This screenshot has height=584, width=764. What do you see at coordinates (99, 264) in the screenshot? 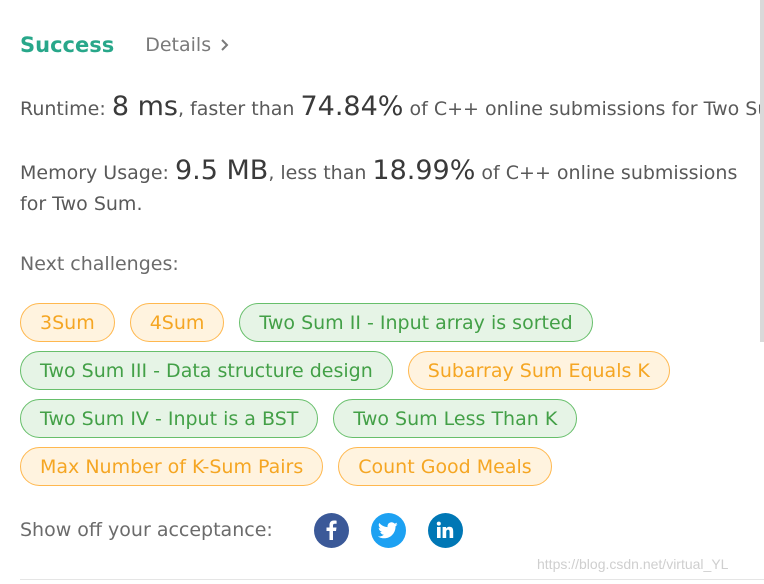
I see `next-challenges-label: Next challenges:` at bounding box center [99, 264].